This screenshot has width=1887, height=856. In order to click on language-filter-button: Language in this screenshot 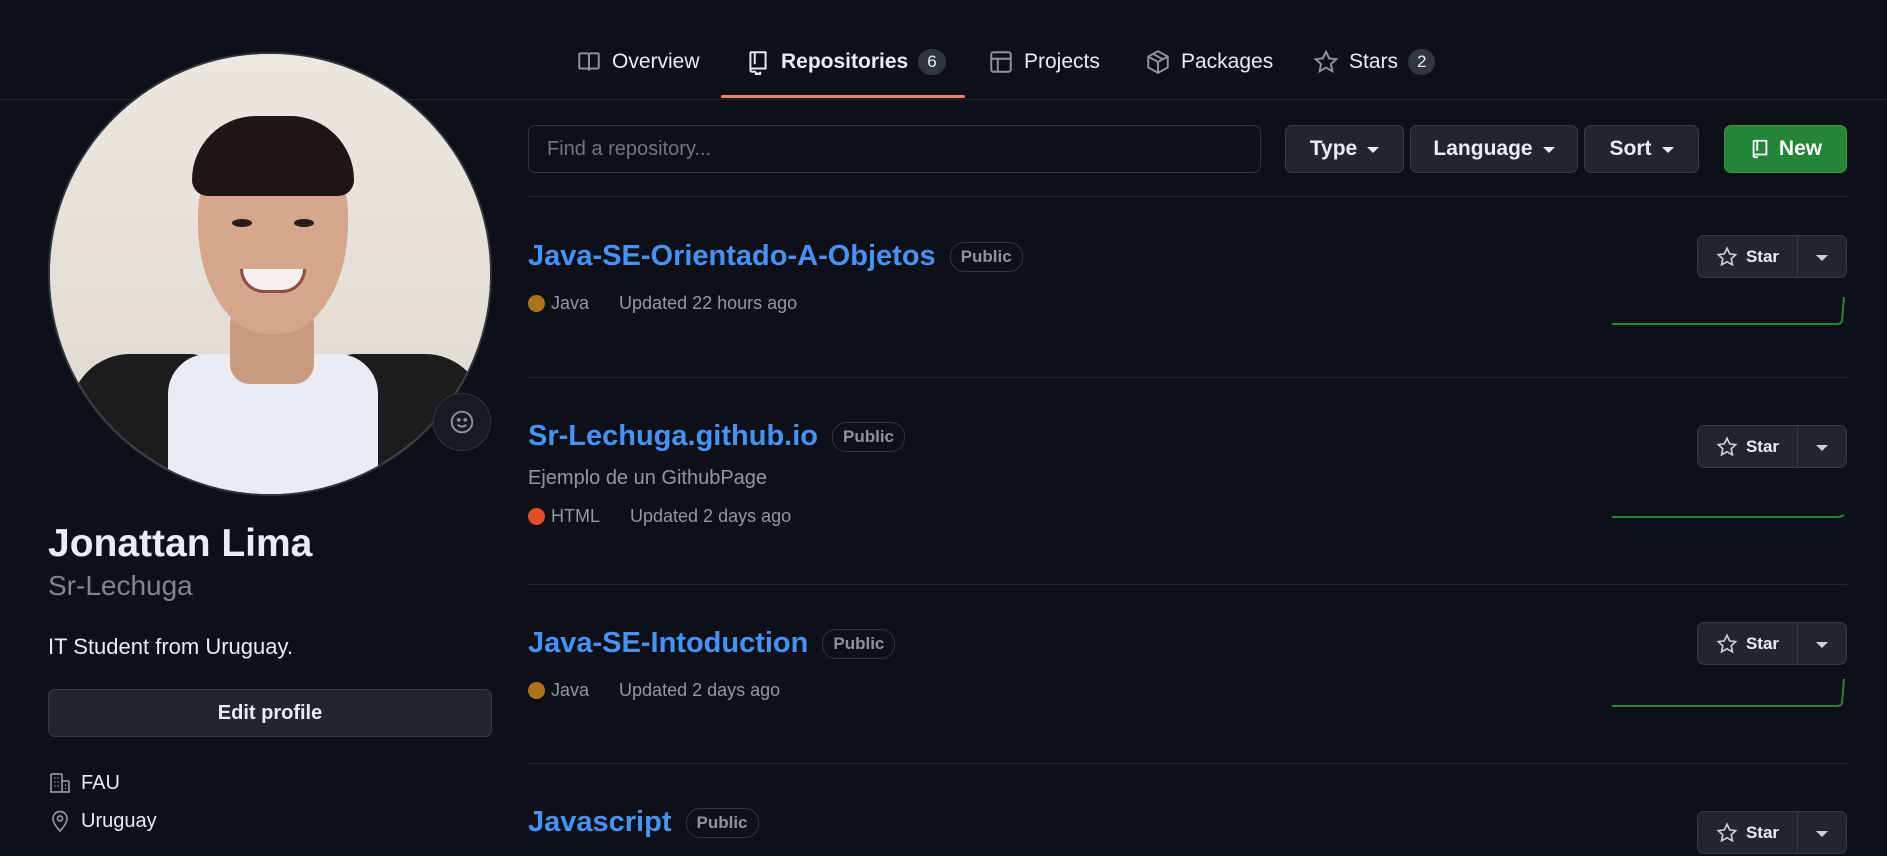, I will do `click(1494, 149)`.